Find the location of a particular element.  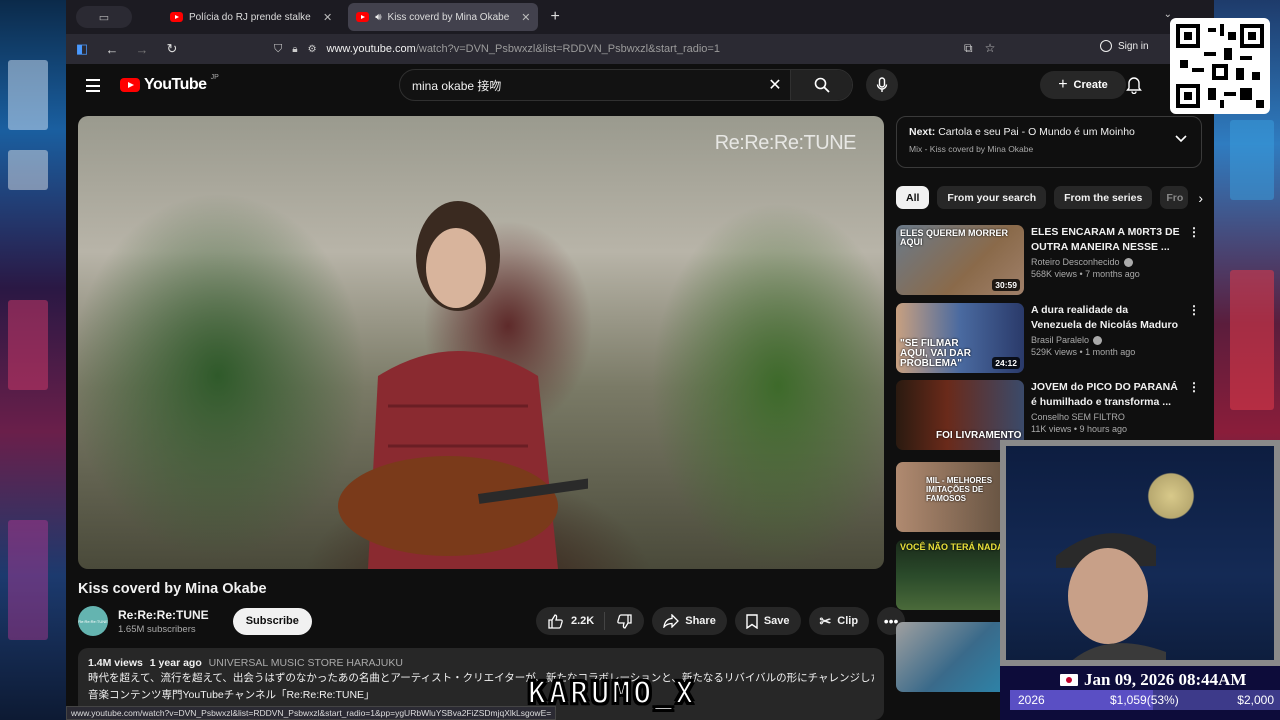

plus-icon: + is located at coordinates (1063, 84).